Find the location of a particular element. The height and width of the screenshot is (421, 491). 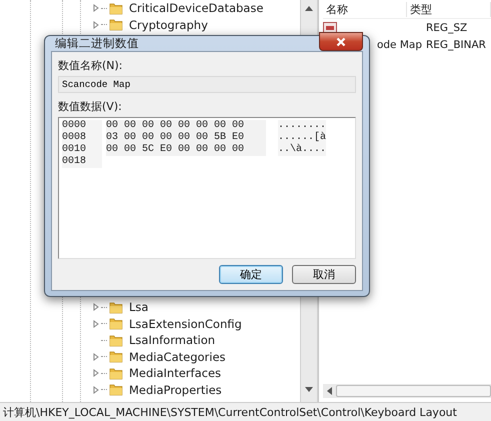

hex-bytes: 03 00 00 00 00 00 5B E0 is located at coordinates (186, 138).